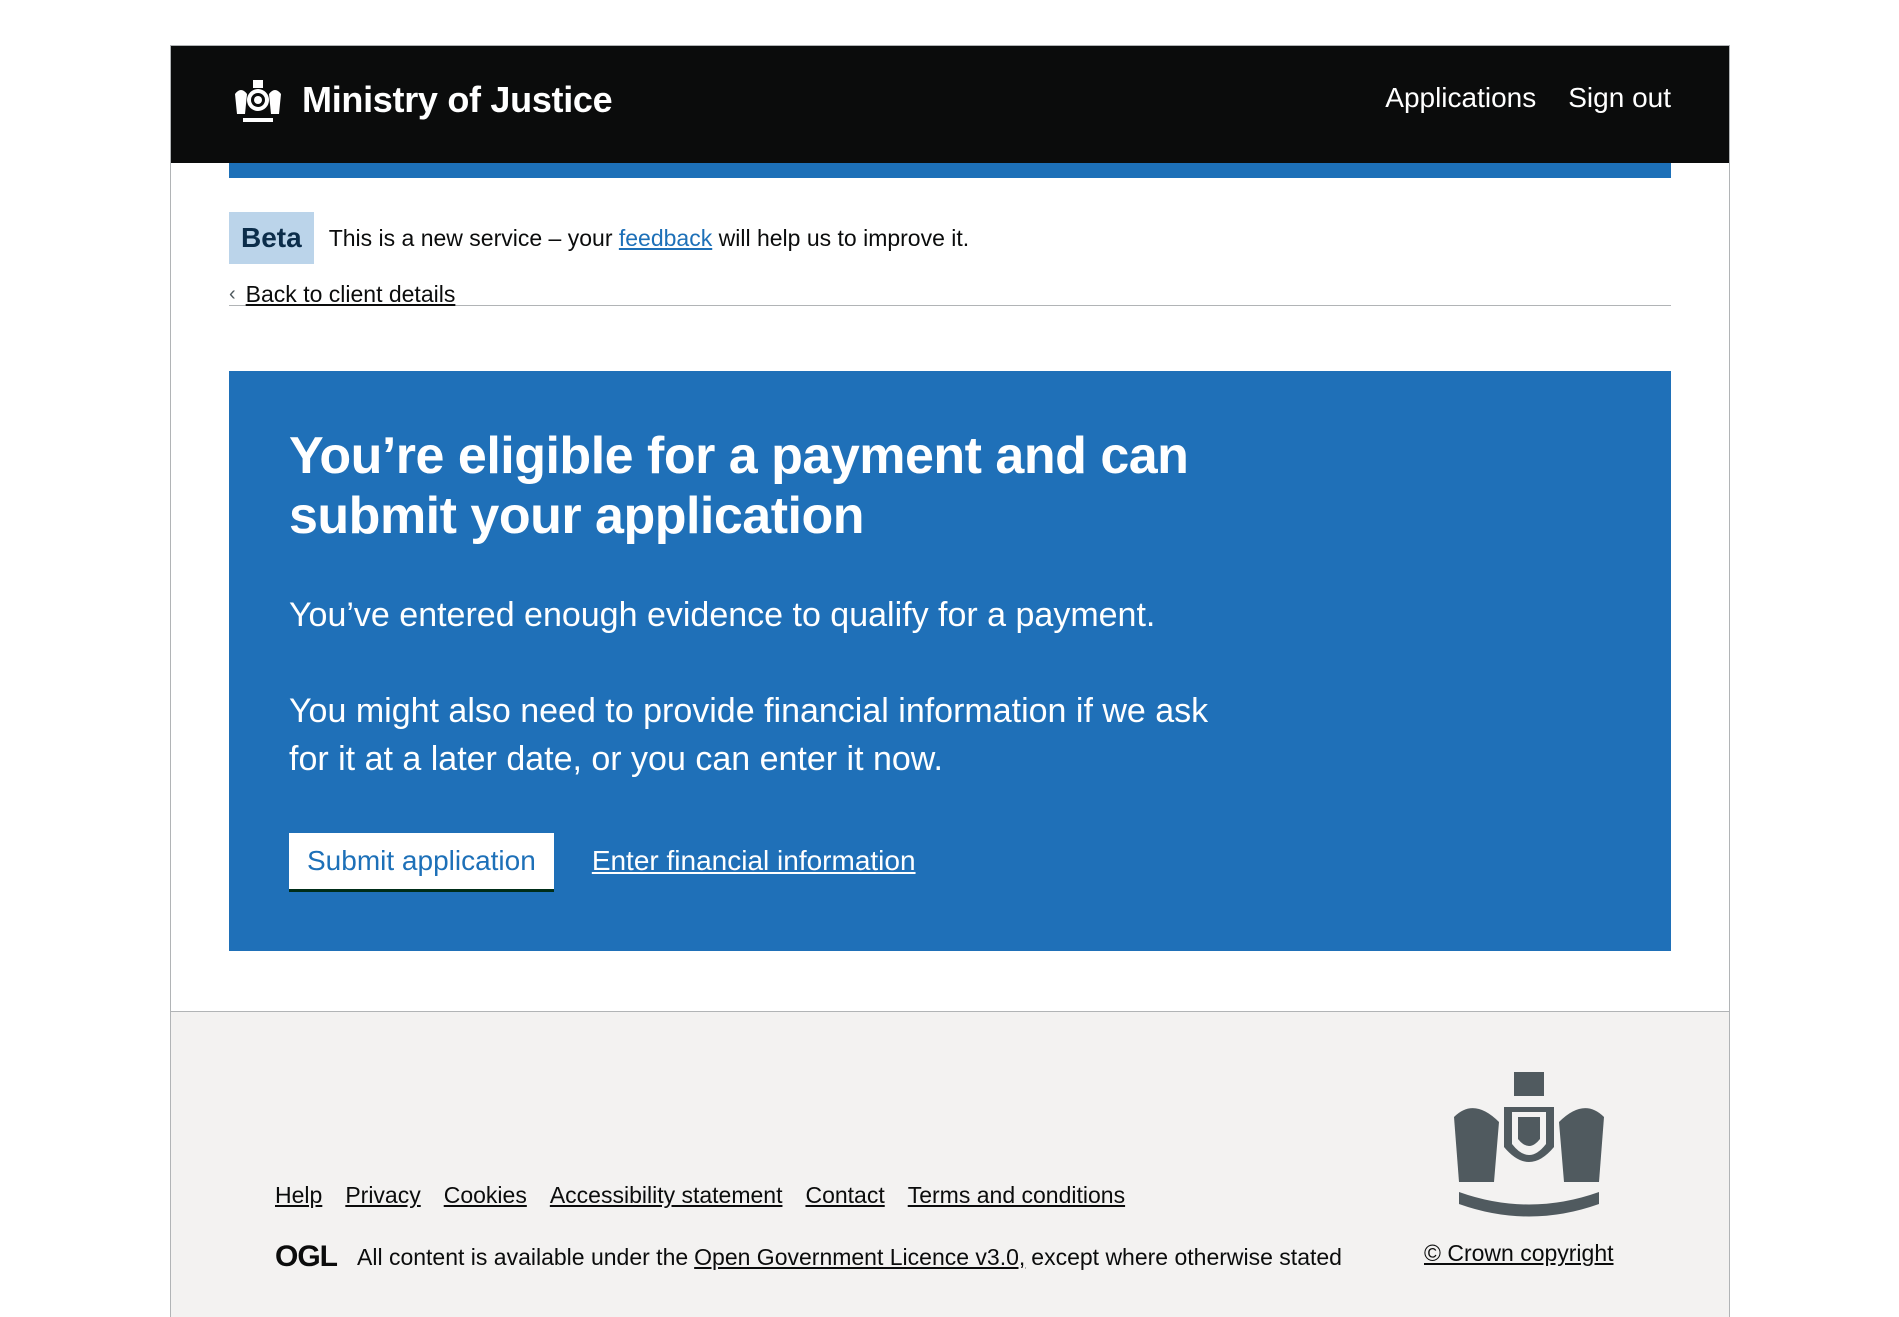 The image size is (1899, 1317). I want to click on submit-application-button: Submit application, so click(421, 861).